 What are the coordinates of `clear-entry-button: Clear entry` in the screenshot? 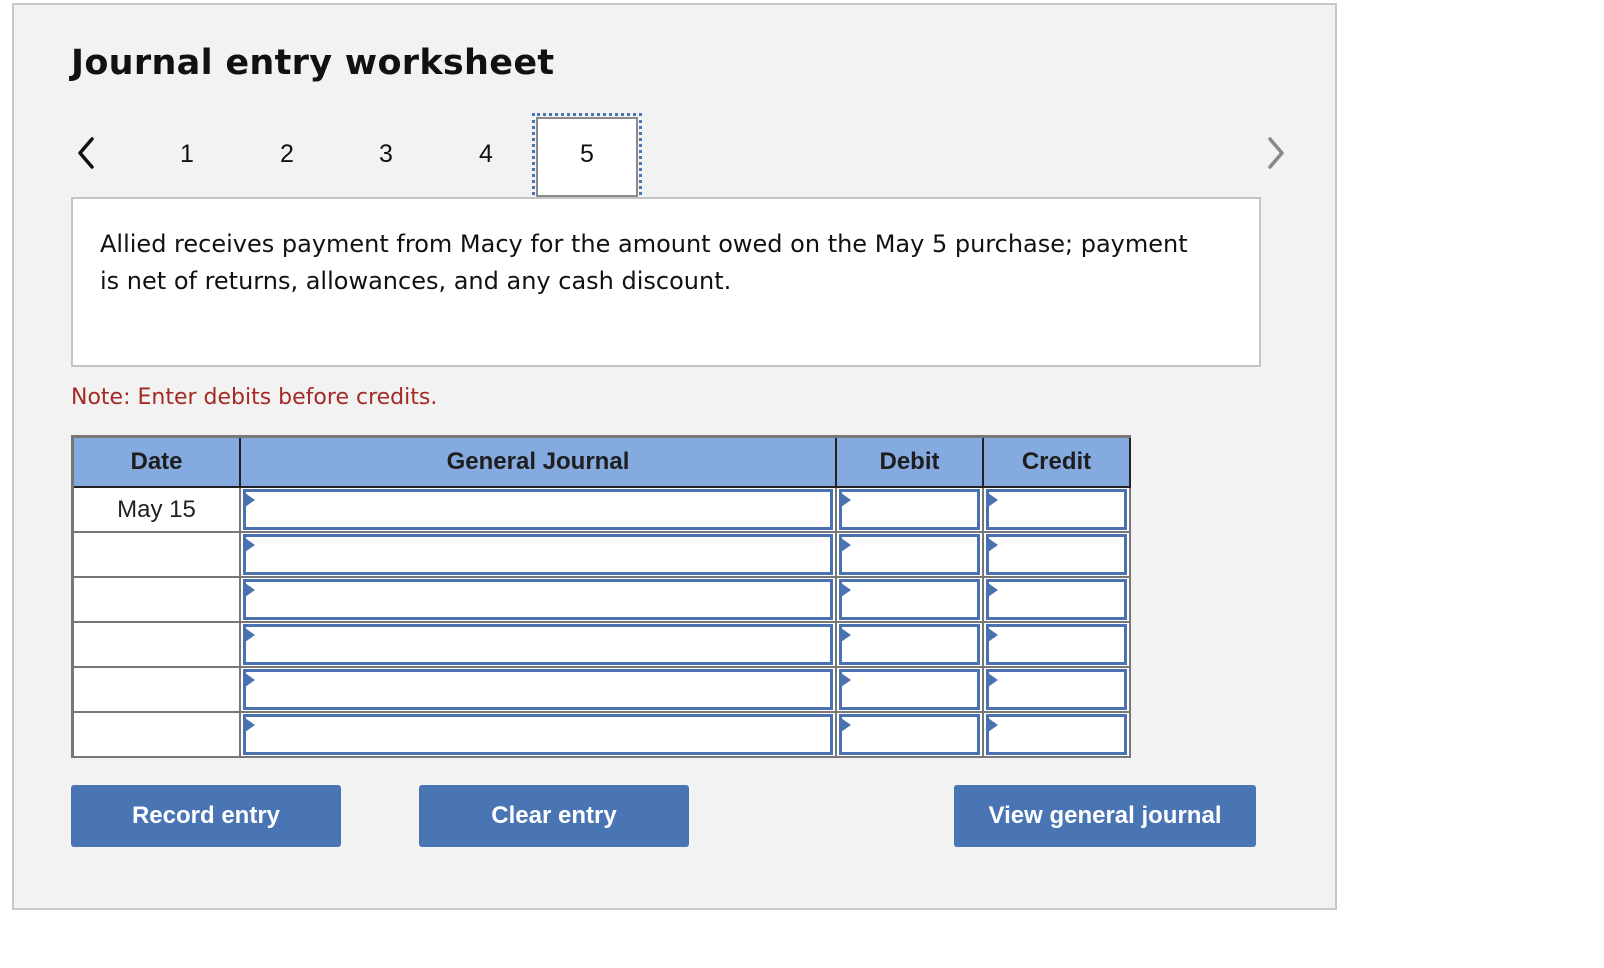 It's located at (554, 816).